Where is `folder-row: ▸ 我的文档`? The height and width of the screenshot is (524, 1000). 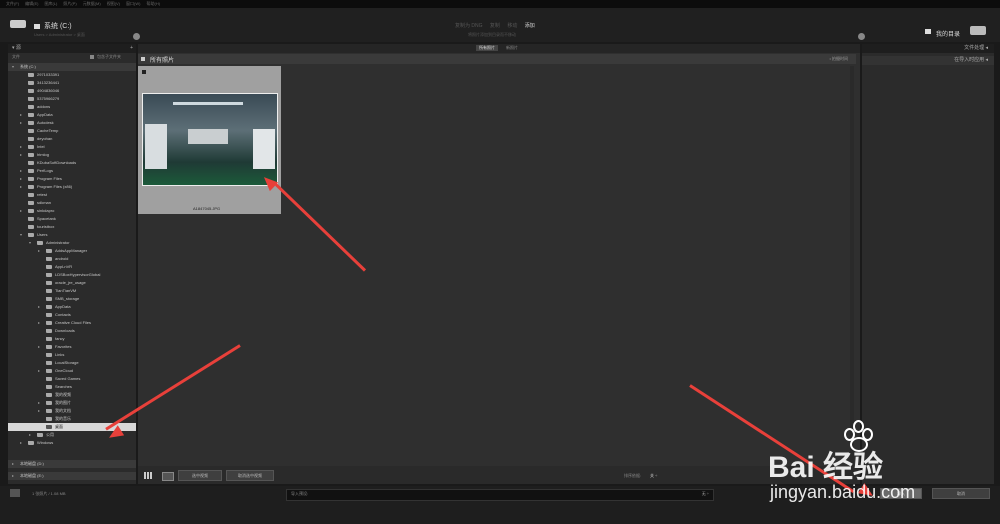 folder-row: ▸ 我的文档 is located at coordinates (72, 411).